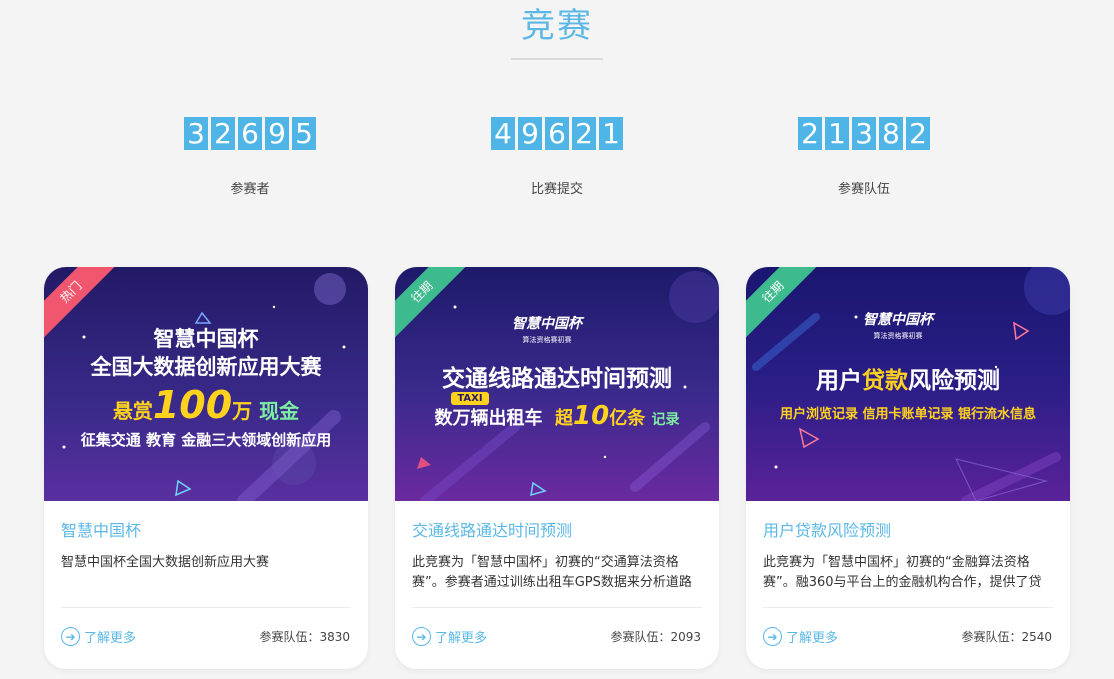  What do you see at coordinates (165, 562) in the screenshot?
I see `card-description: 智慧中国杯全国大数据创新应用大赛` at bounding box center [165, 562].